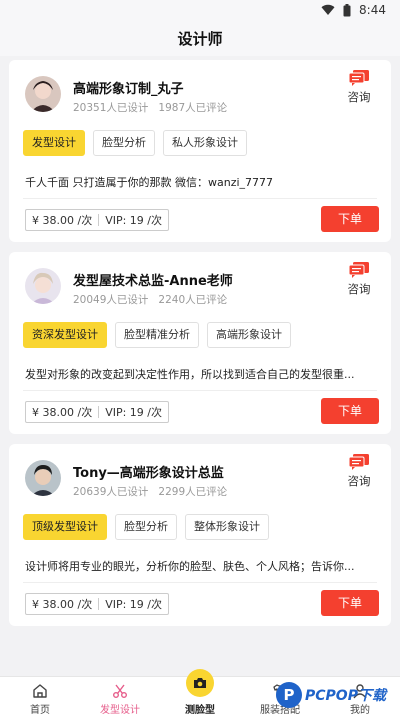 This screenshot has height=720, width=400. What do you see at coordinates (111, 300) in the screenshot?
I see `design-count: 20049人已设计` at bounding box center [111, 300].